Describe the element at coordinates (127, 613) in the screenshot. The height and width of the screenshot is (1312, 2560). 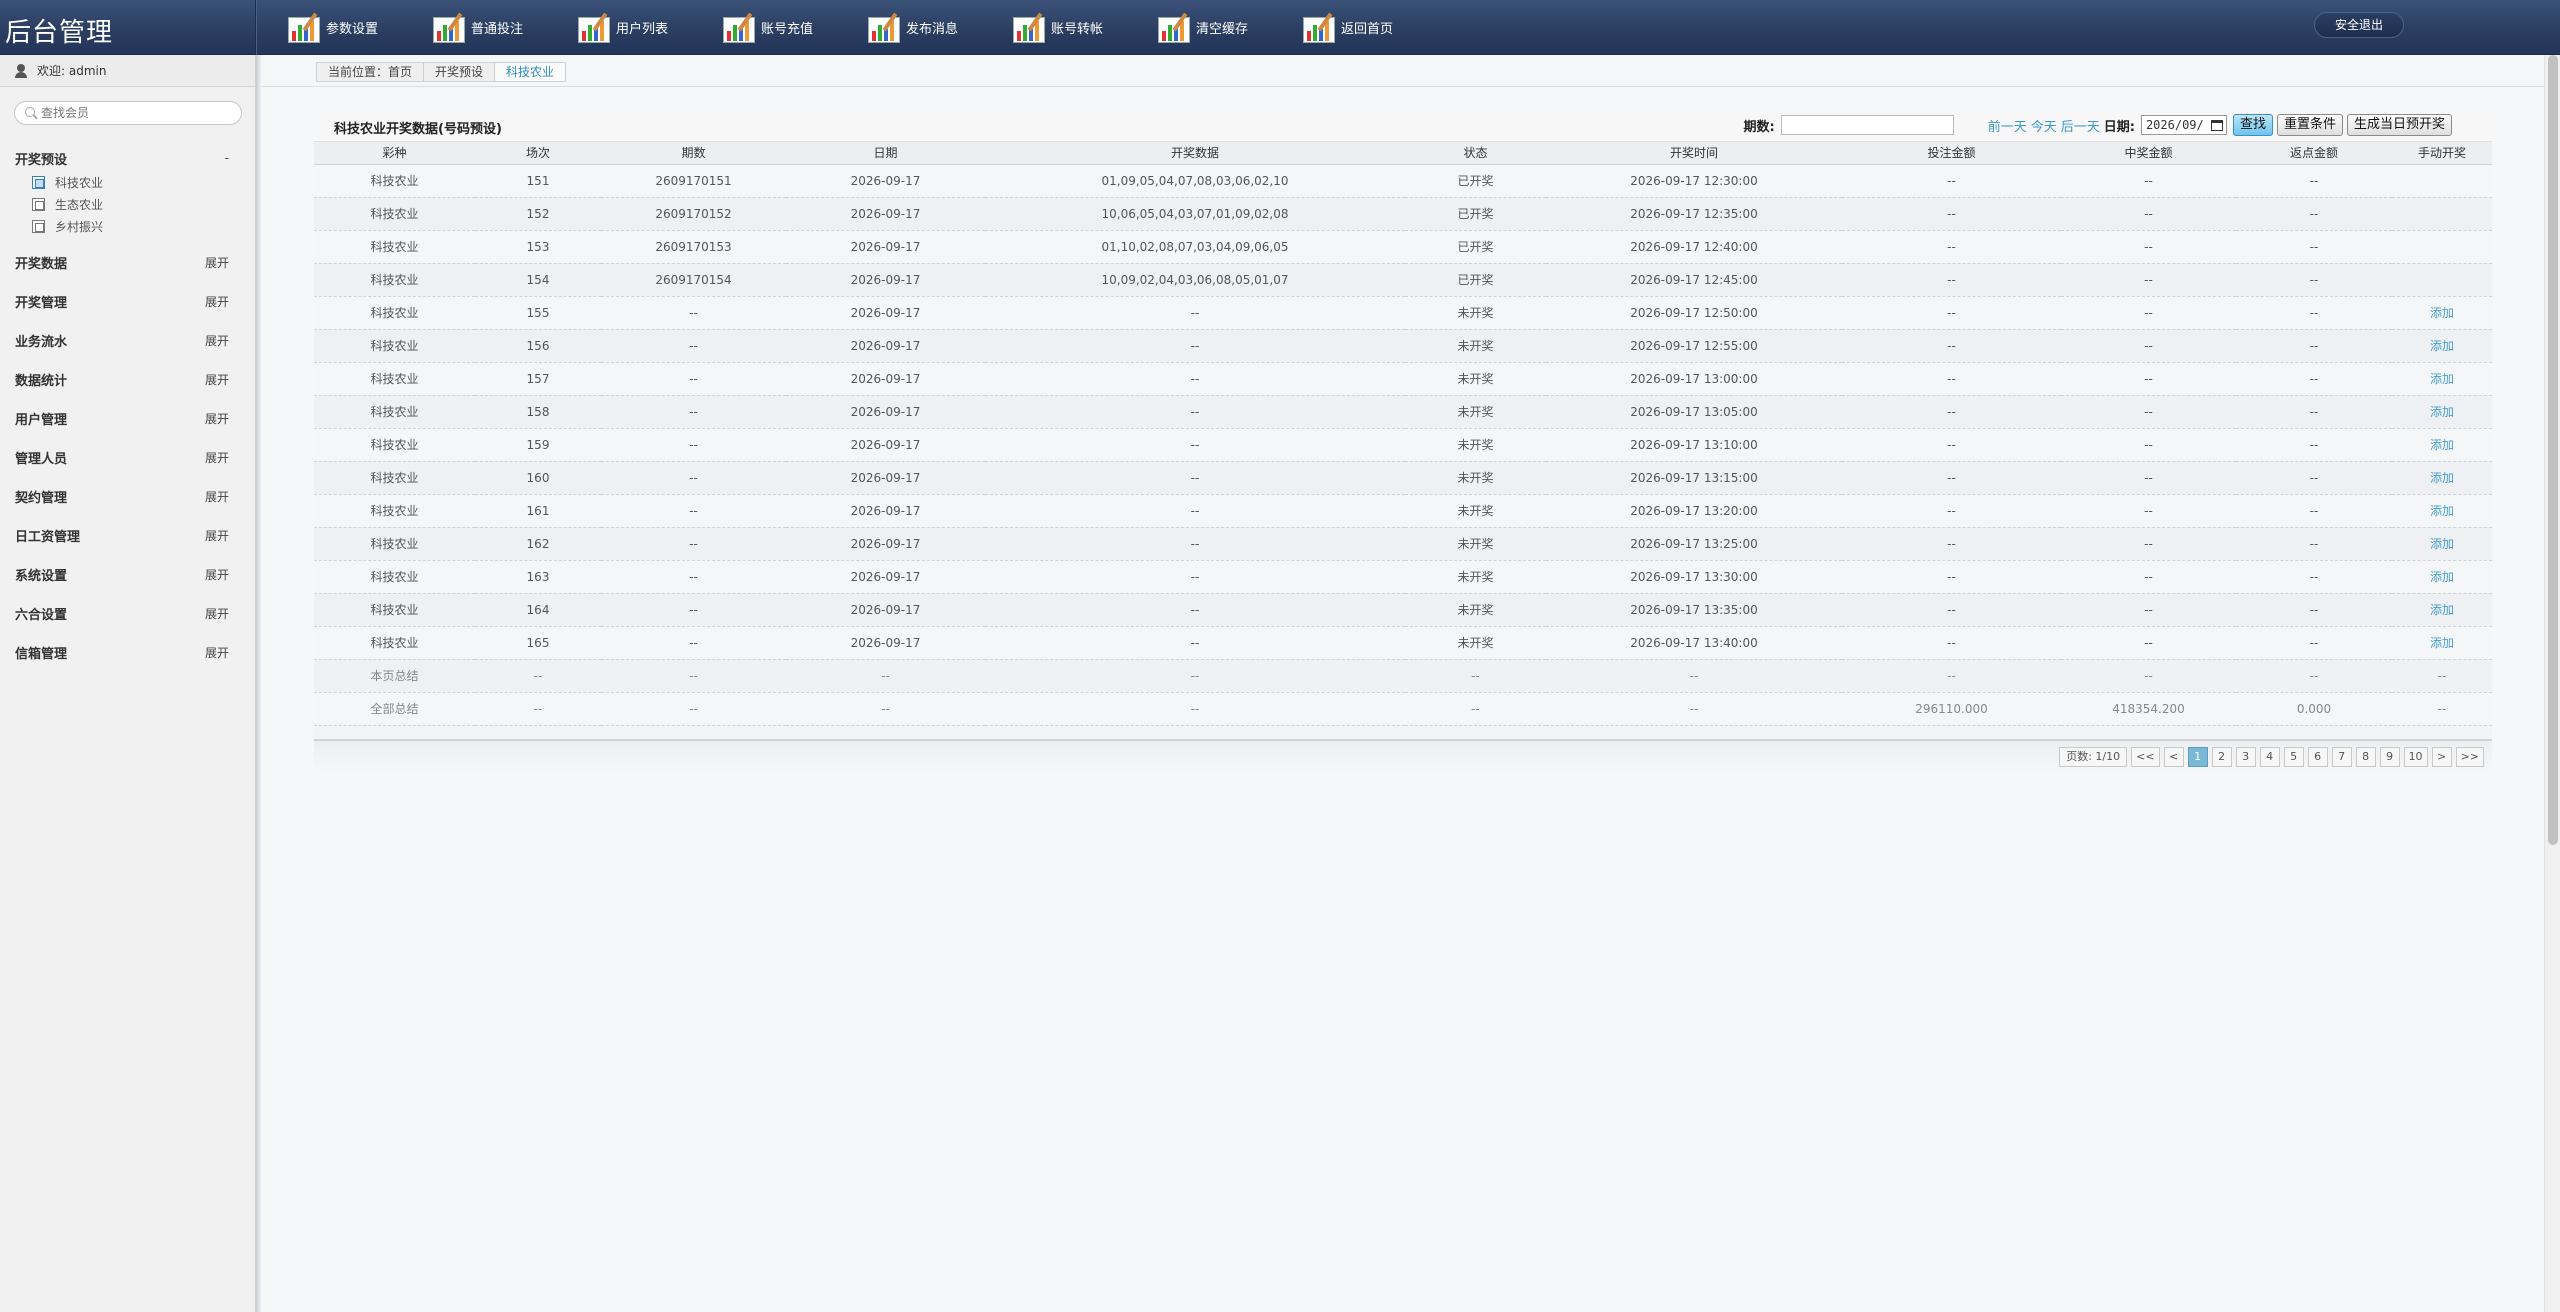
I see `sidebar-menu-item: 六合设置 展开` at that location.